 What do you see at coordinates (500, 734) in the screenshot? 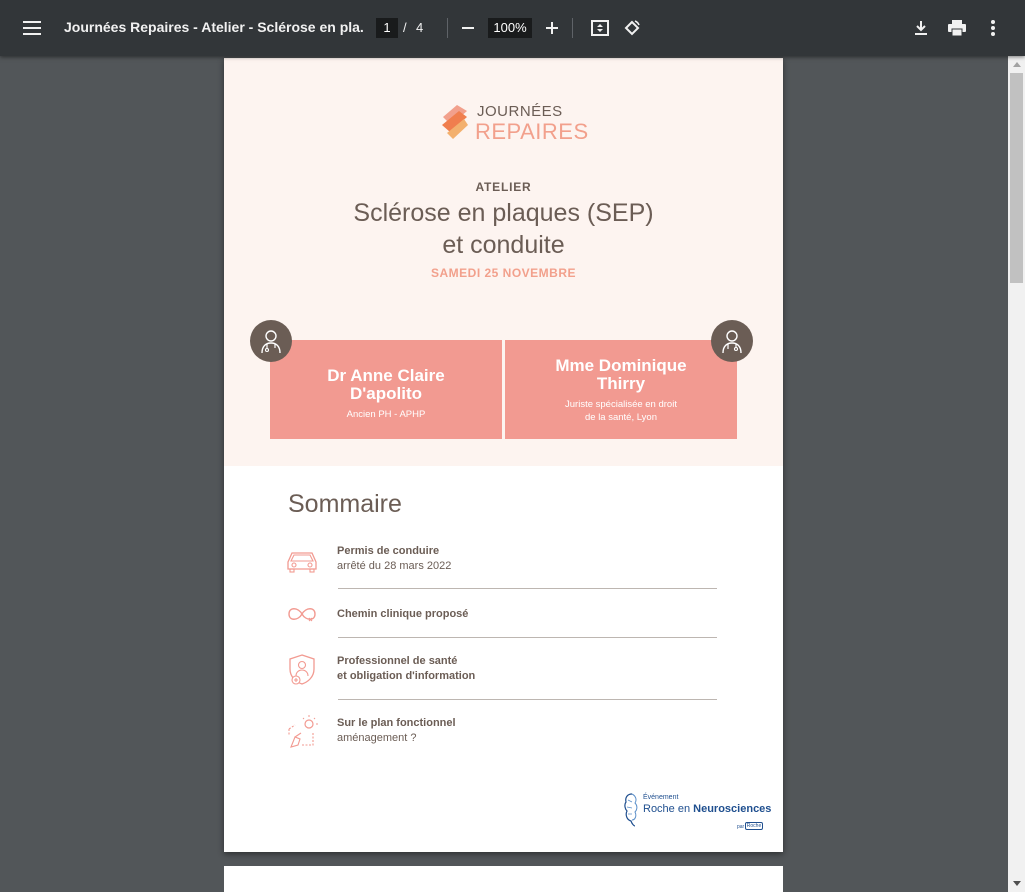
I see `sommaire-item: Sur le plan fonctionnel aménagement ?` at bounding box center [500, 734].